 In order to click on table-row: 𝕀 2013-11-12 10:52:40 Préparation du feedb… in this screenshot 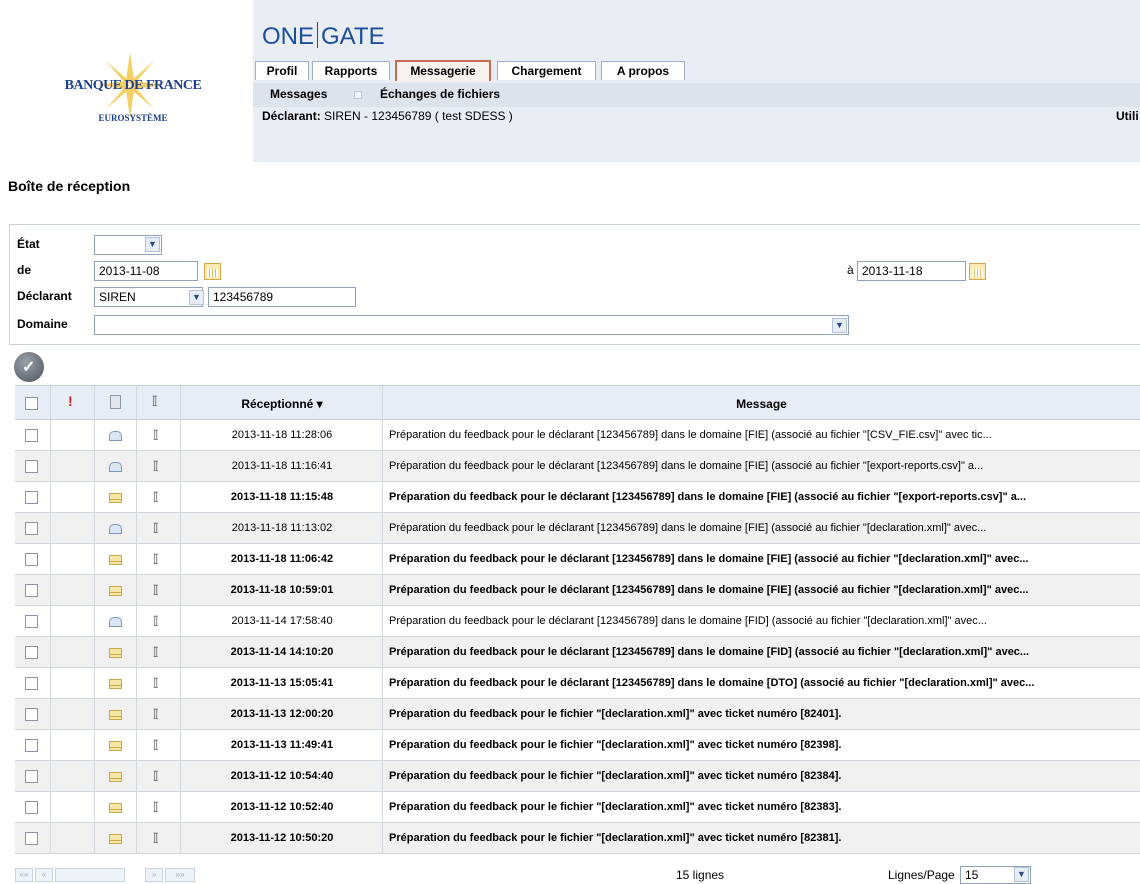, I will do `click(577, 807)`.